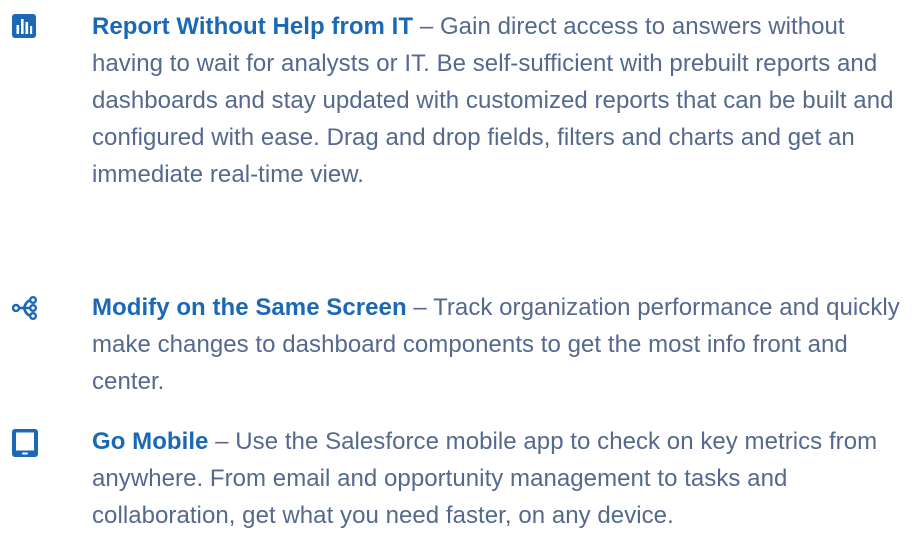  Describe the element at coordinates (25, 443) in the screenshot. I see `mobile-device-icon` at that location.